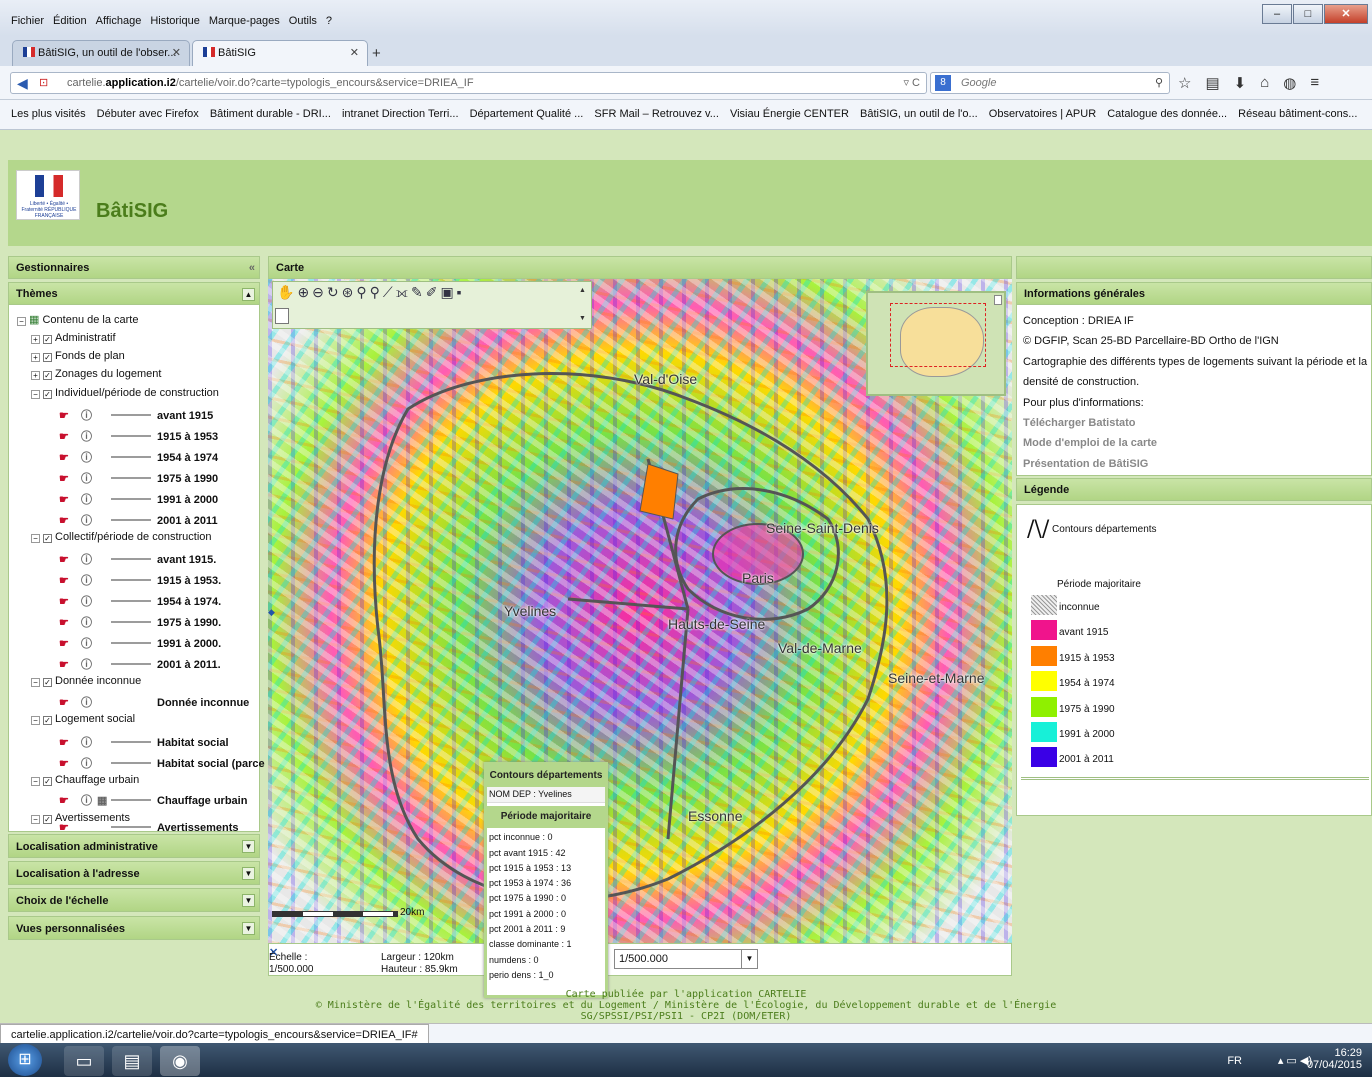  I want to click on draw-icon: ✐, so click(433, 292).